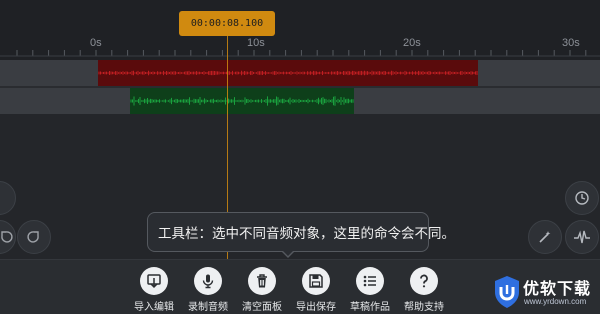 This screenshot has width=600, height=314. Describe the element at coordinates (154, 307) in the screenshot. I see `import-edit-label: 导入编辑` at that location.